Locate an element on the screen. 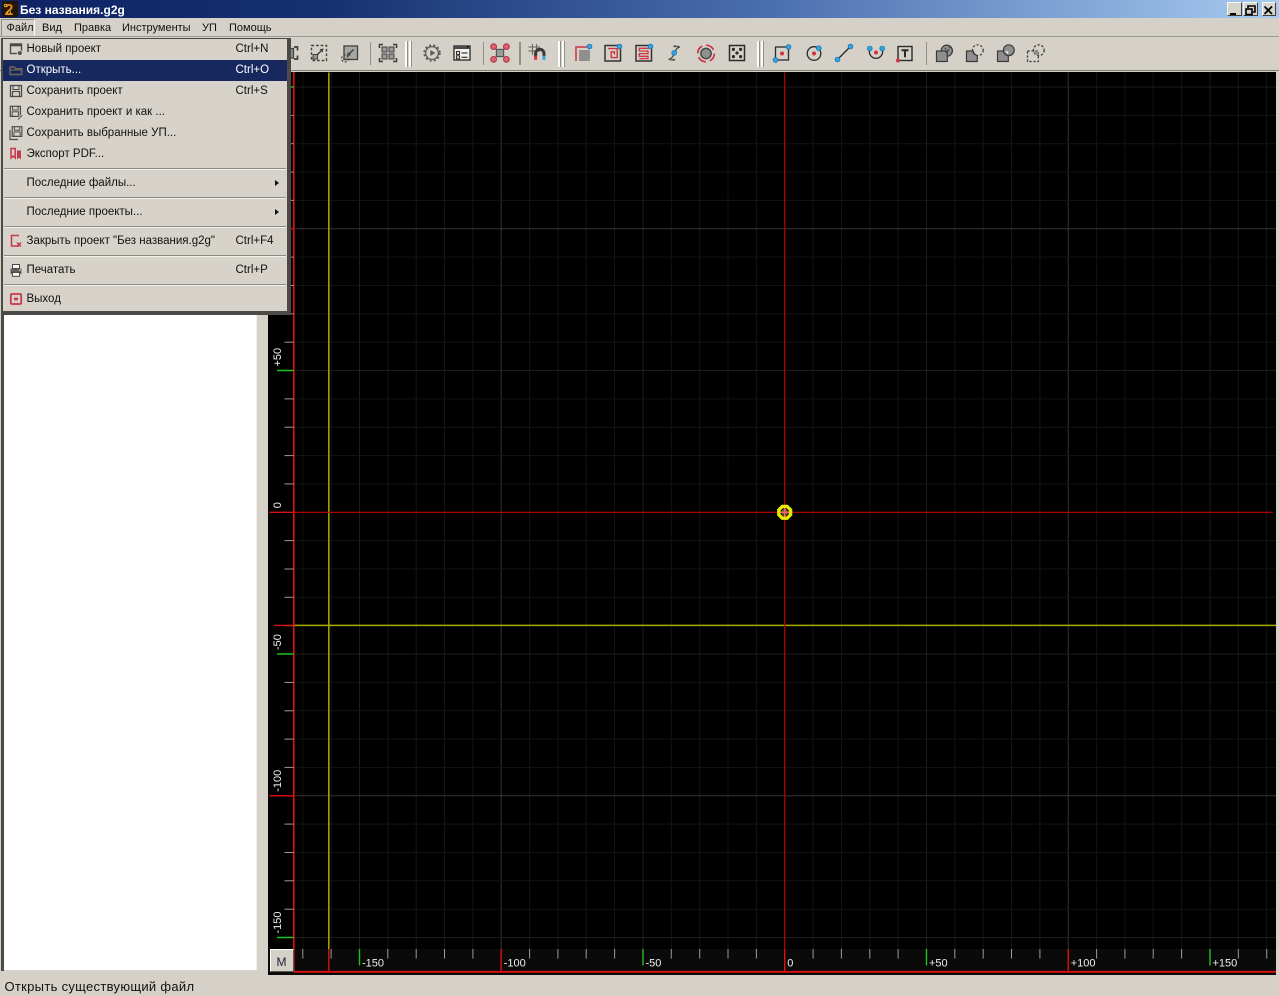 This screenshot has height=996, width=1279. svg-text: +100 is located at coordinates (1083, 964).